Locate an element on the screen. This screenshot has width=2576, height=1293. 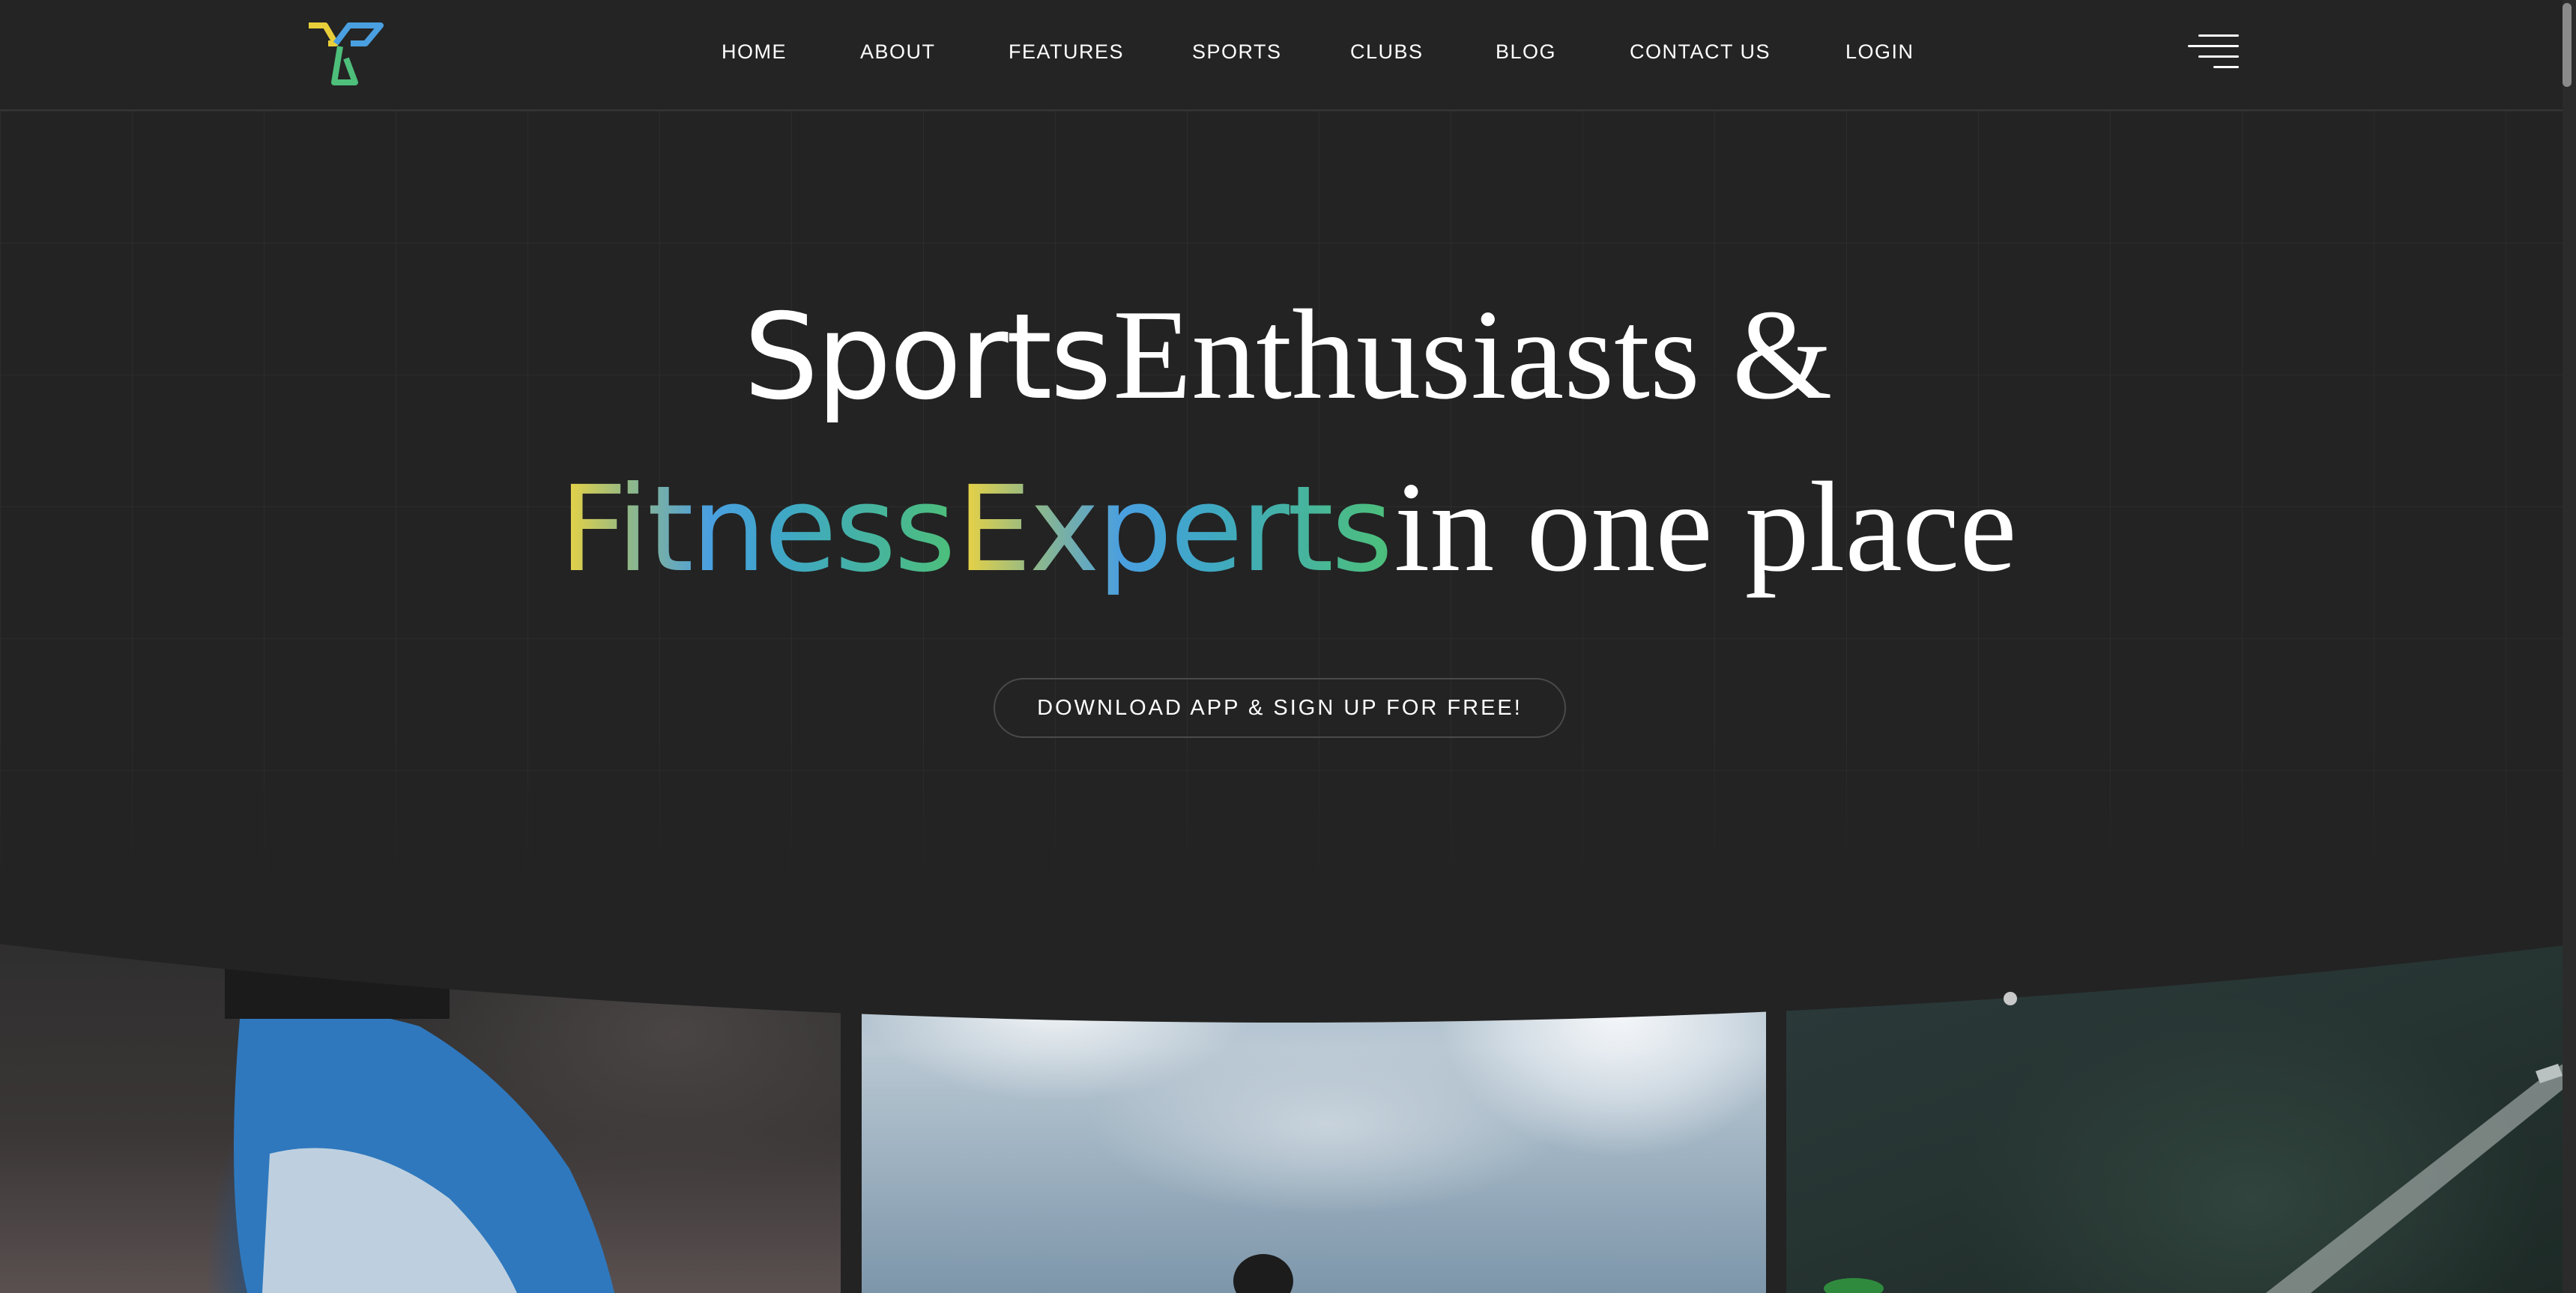
headline-line-2: Fitness Experts in one place is located at coordinates (1288, 527).